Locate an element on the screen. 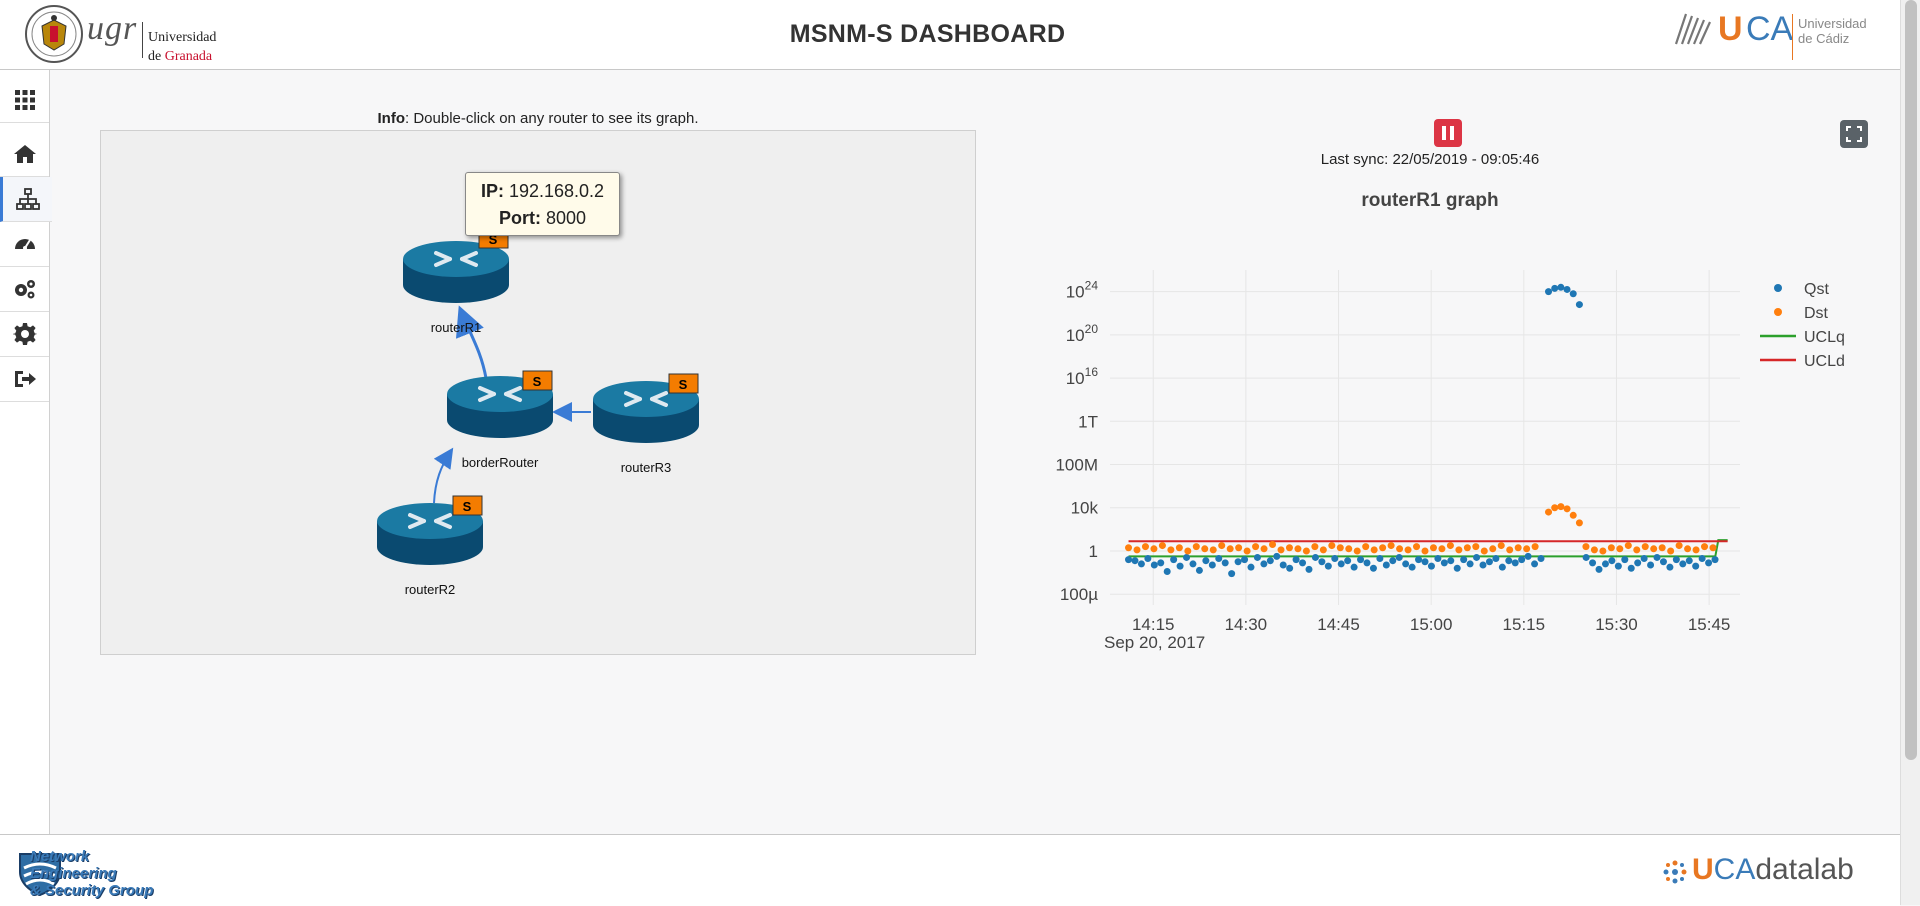  fullscreen-button is located at coordinates (1854, 134).